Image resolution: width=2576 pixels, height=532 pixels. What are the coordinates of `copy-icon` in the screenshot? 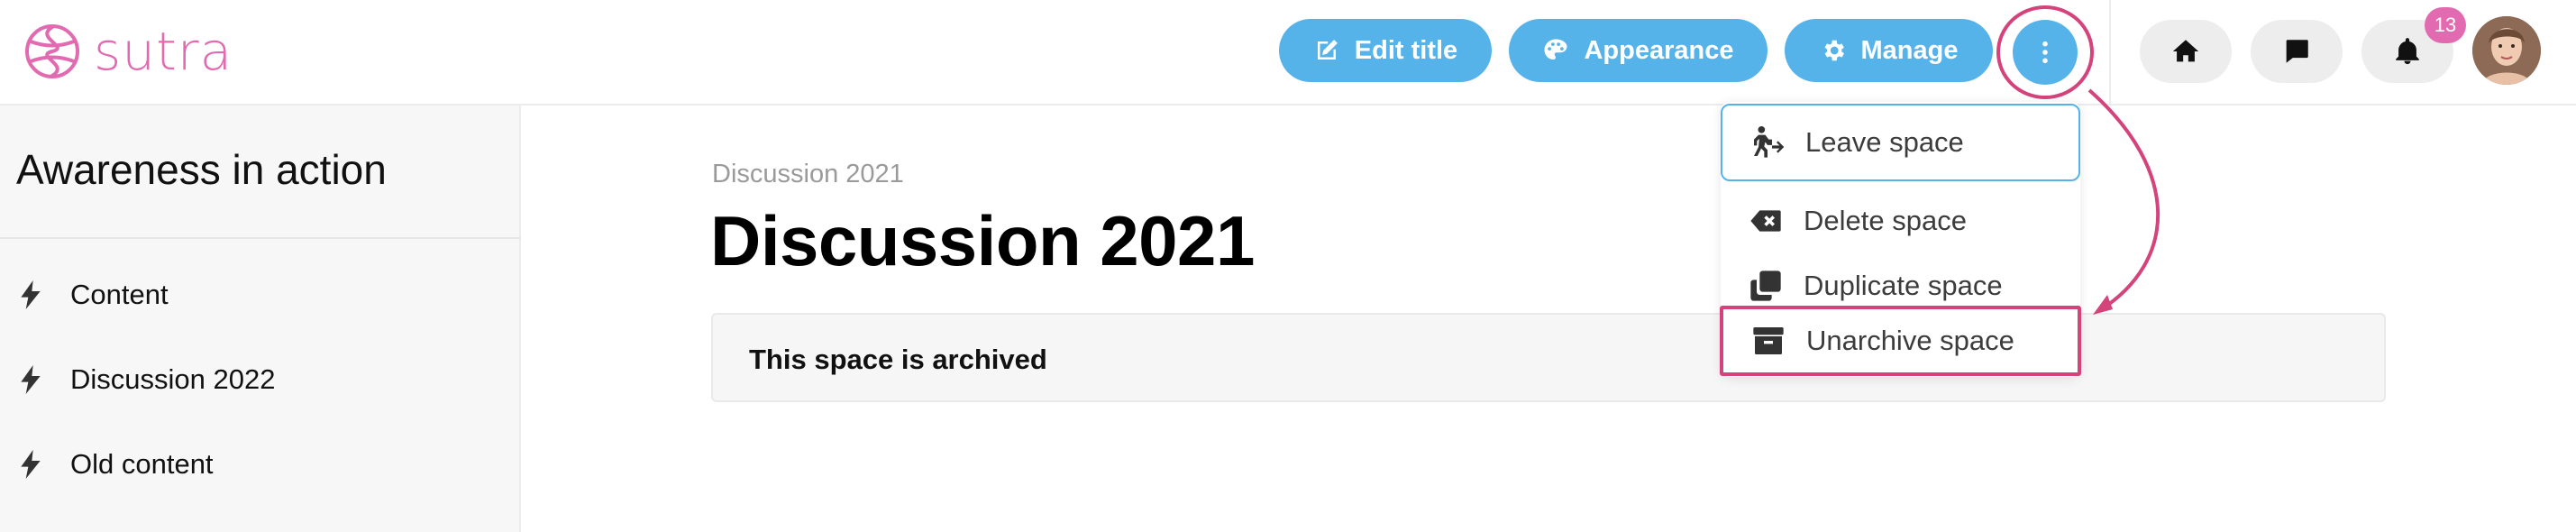 It's located at (1765, 286).